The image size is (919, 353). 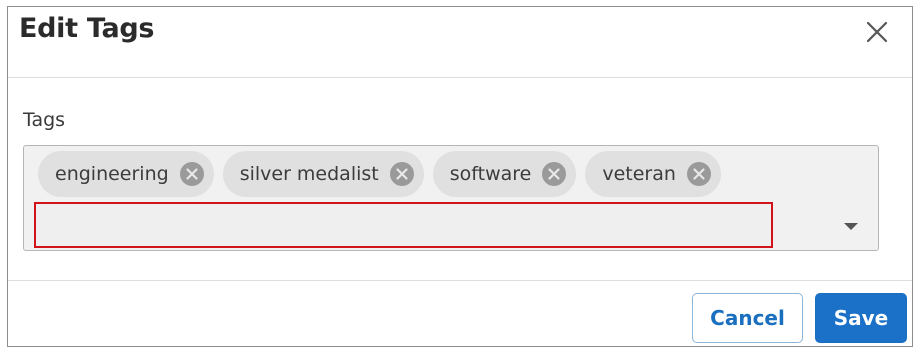 I want to click on tag-chip: veteran, so click(x=653, y=174).